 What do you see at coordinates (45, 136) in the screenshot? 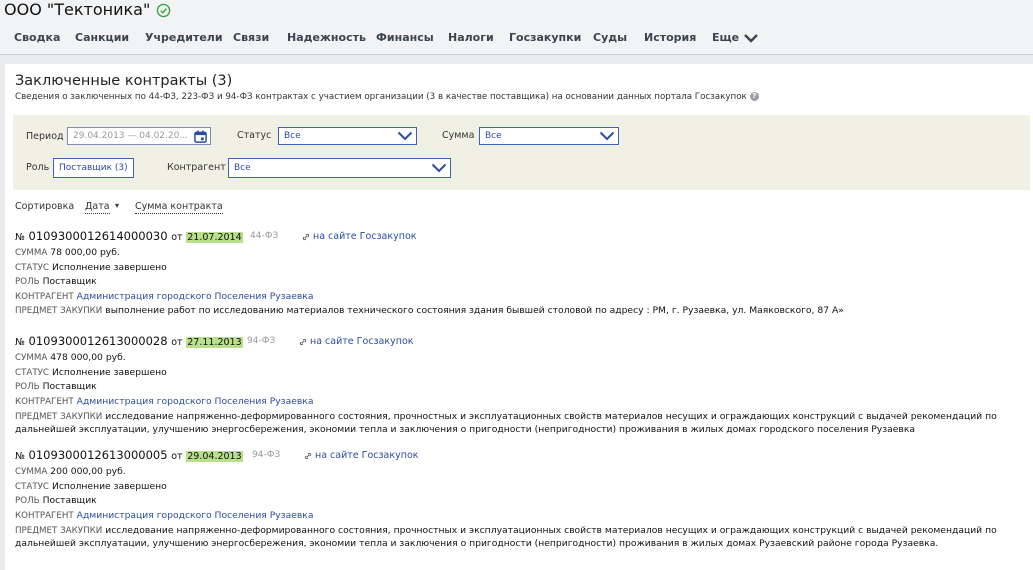
I see `period-label: Период` at bounding box center [45, 136].